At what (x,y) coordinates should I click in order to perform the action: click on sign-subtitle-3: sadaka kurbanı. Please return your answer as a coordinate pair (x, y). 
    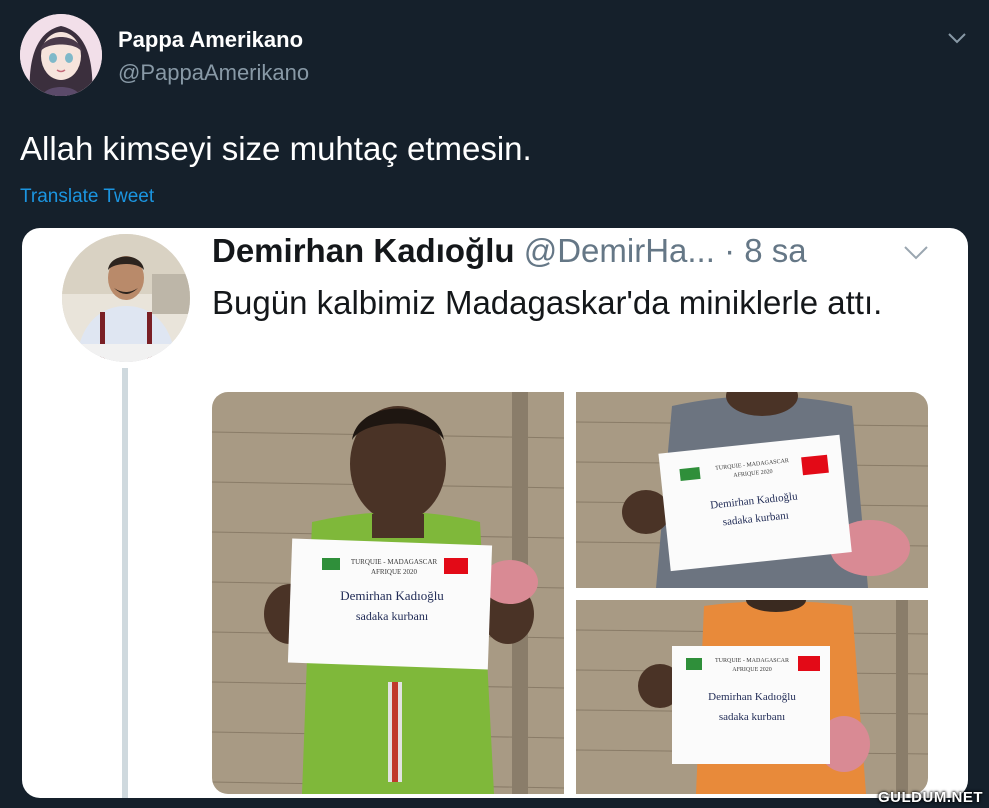
    Looking at the image, I should click on (752, 717).